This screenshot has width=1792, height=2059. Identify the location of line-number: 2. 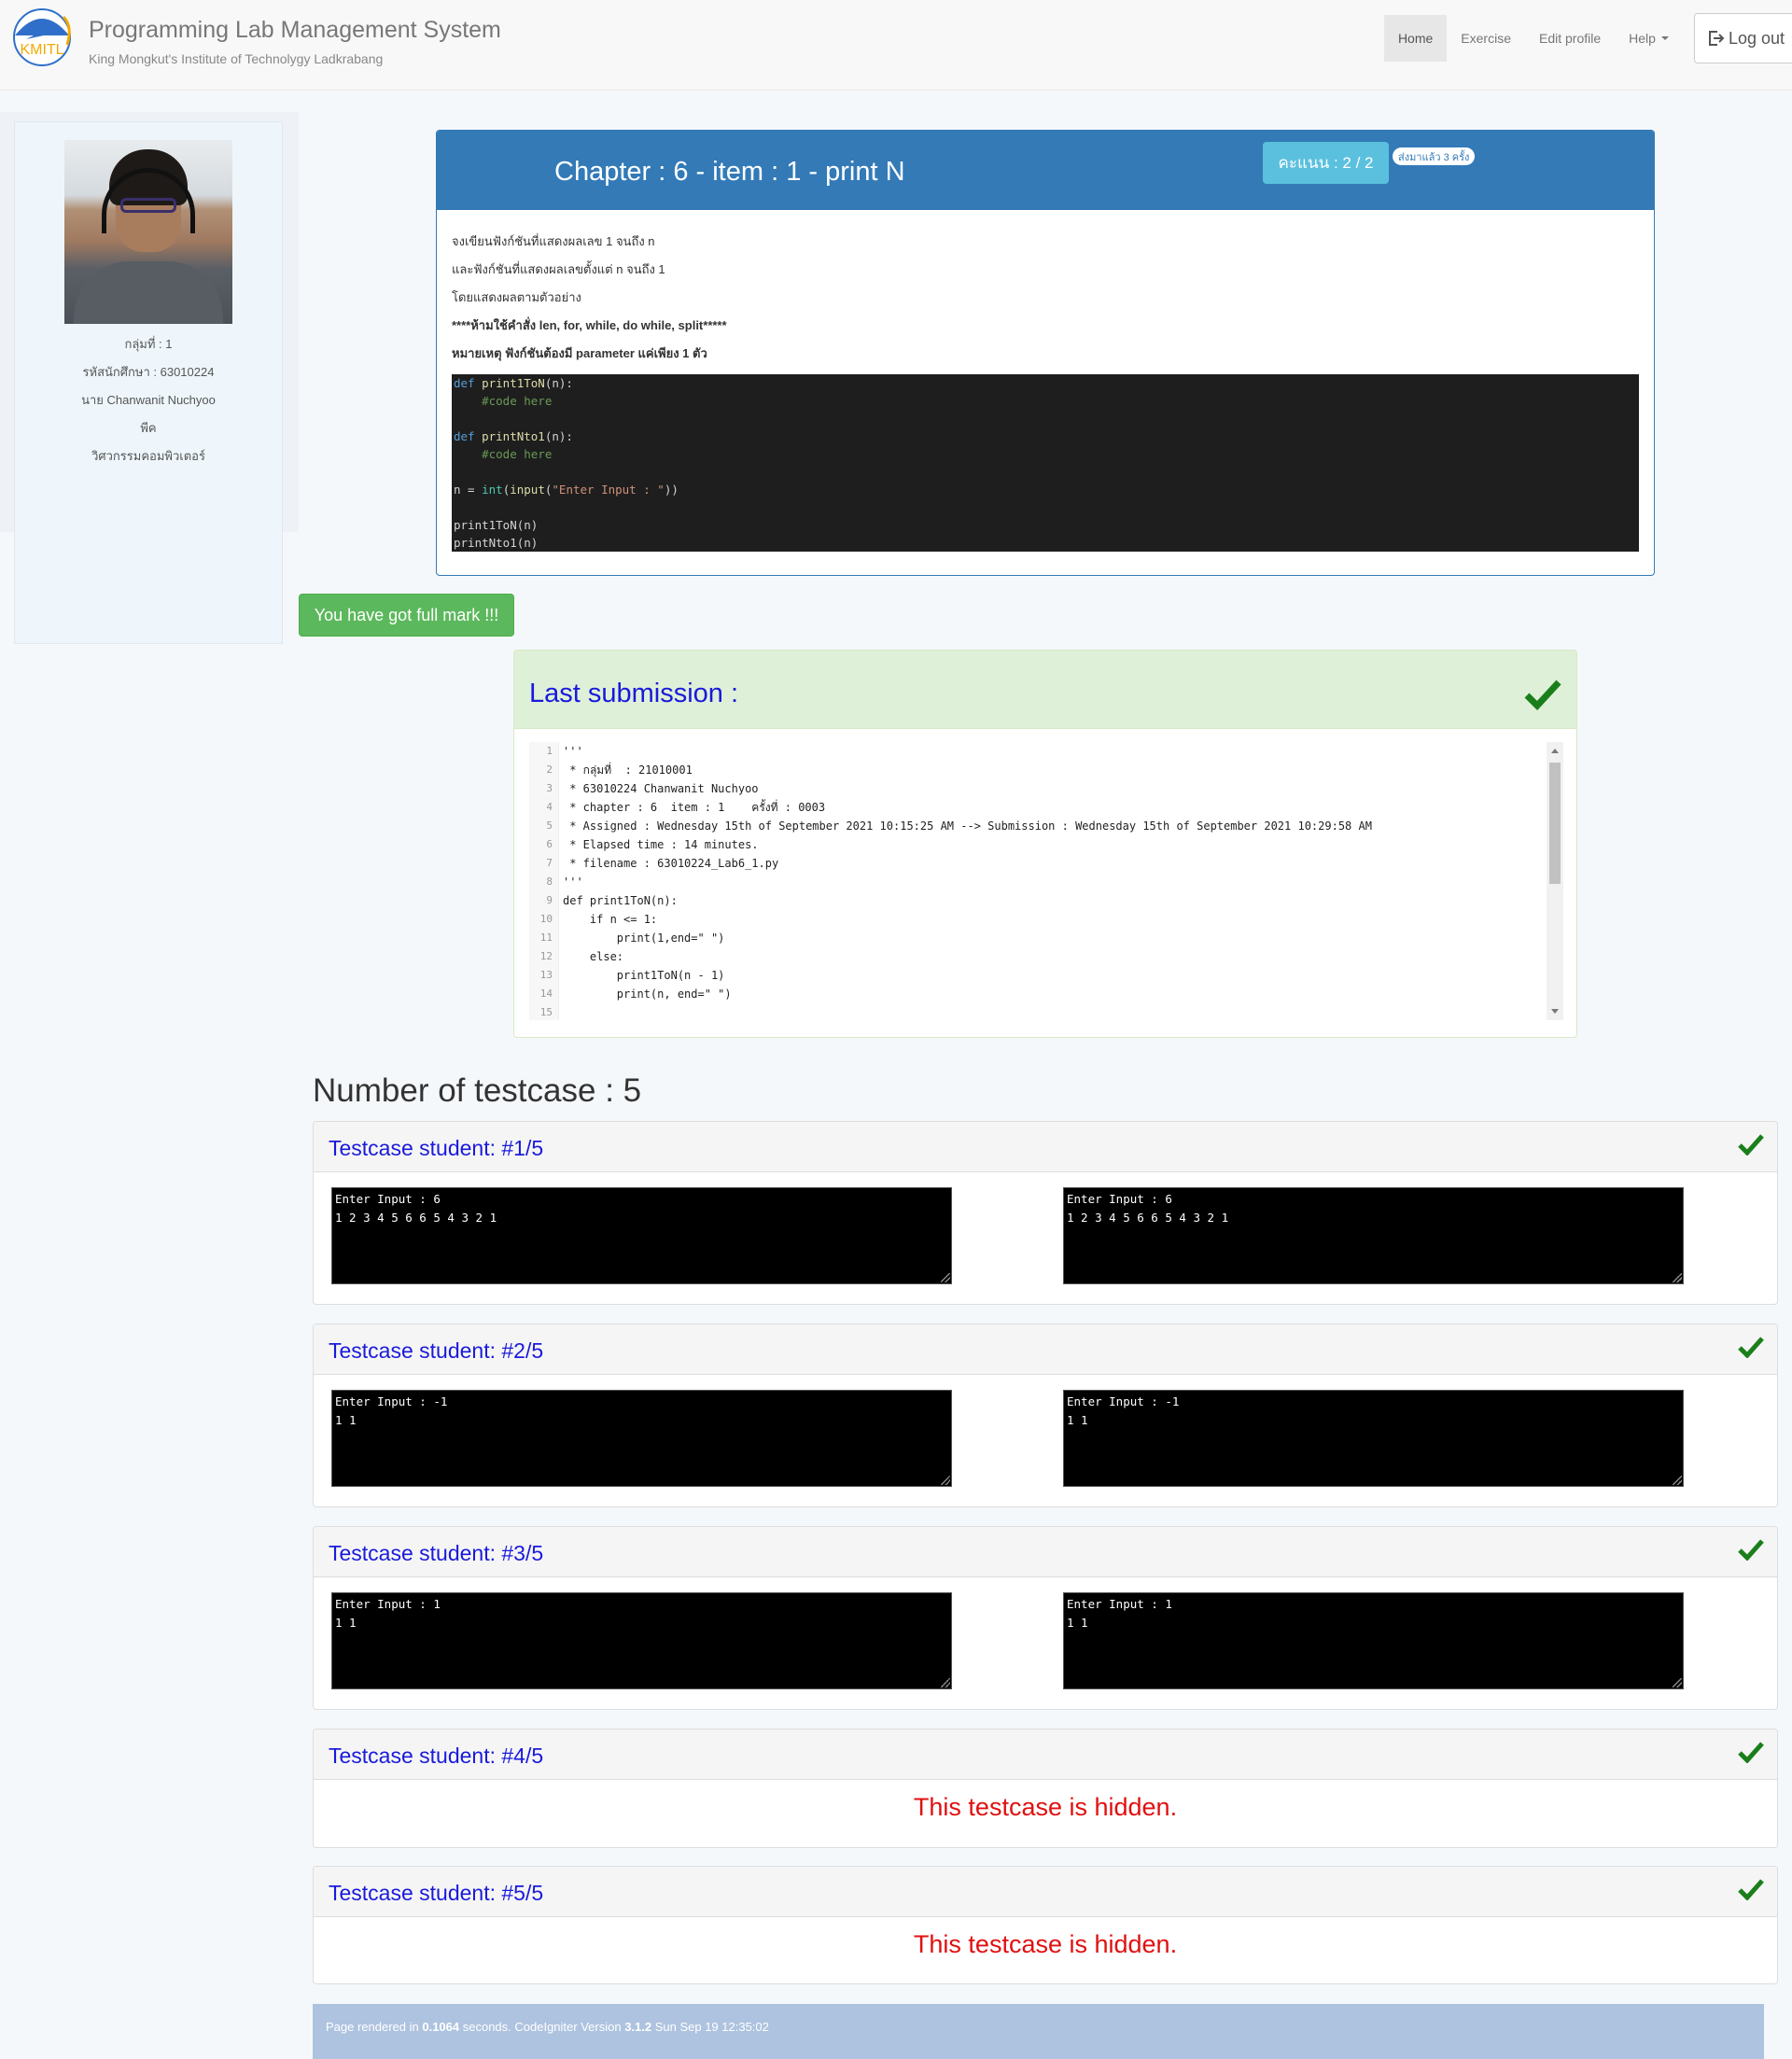
(549, 769).